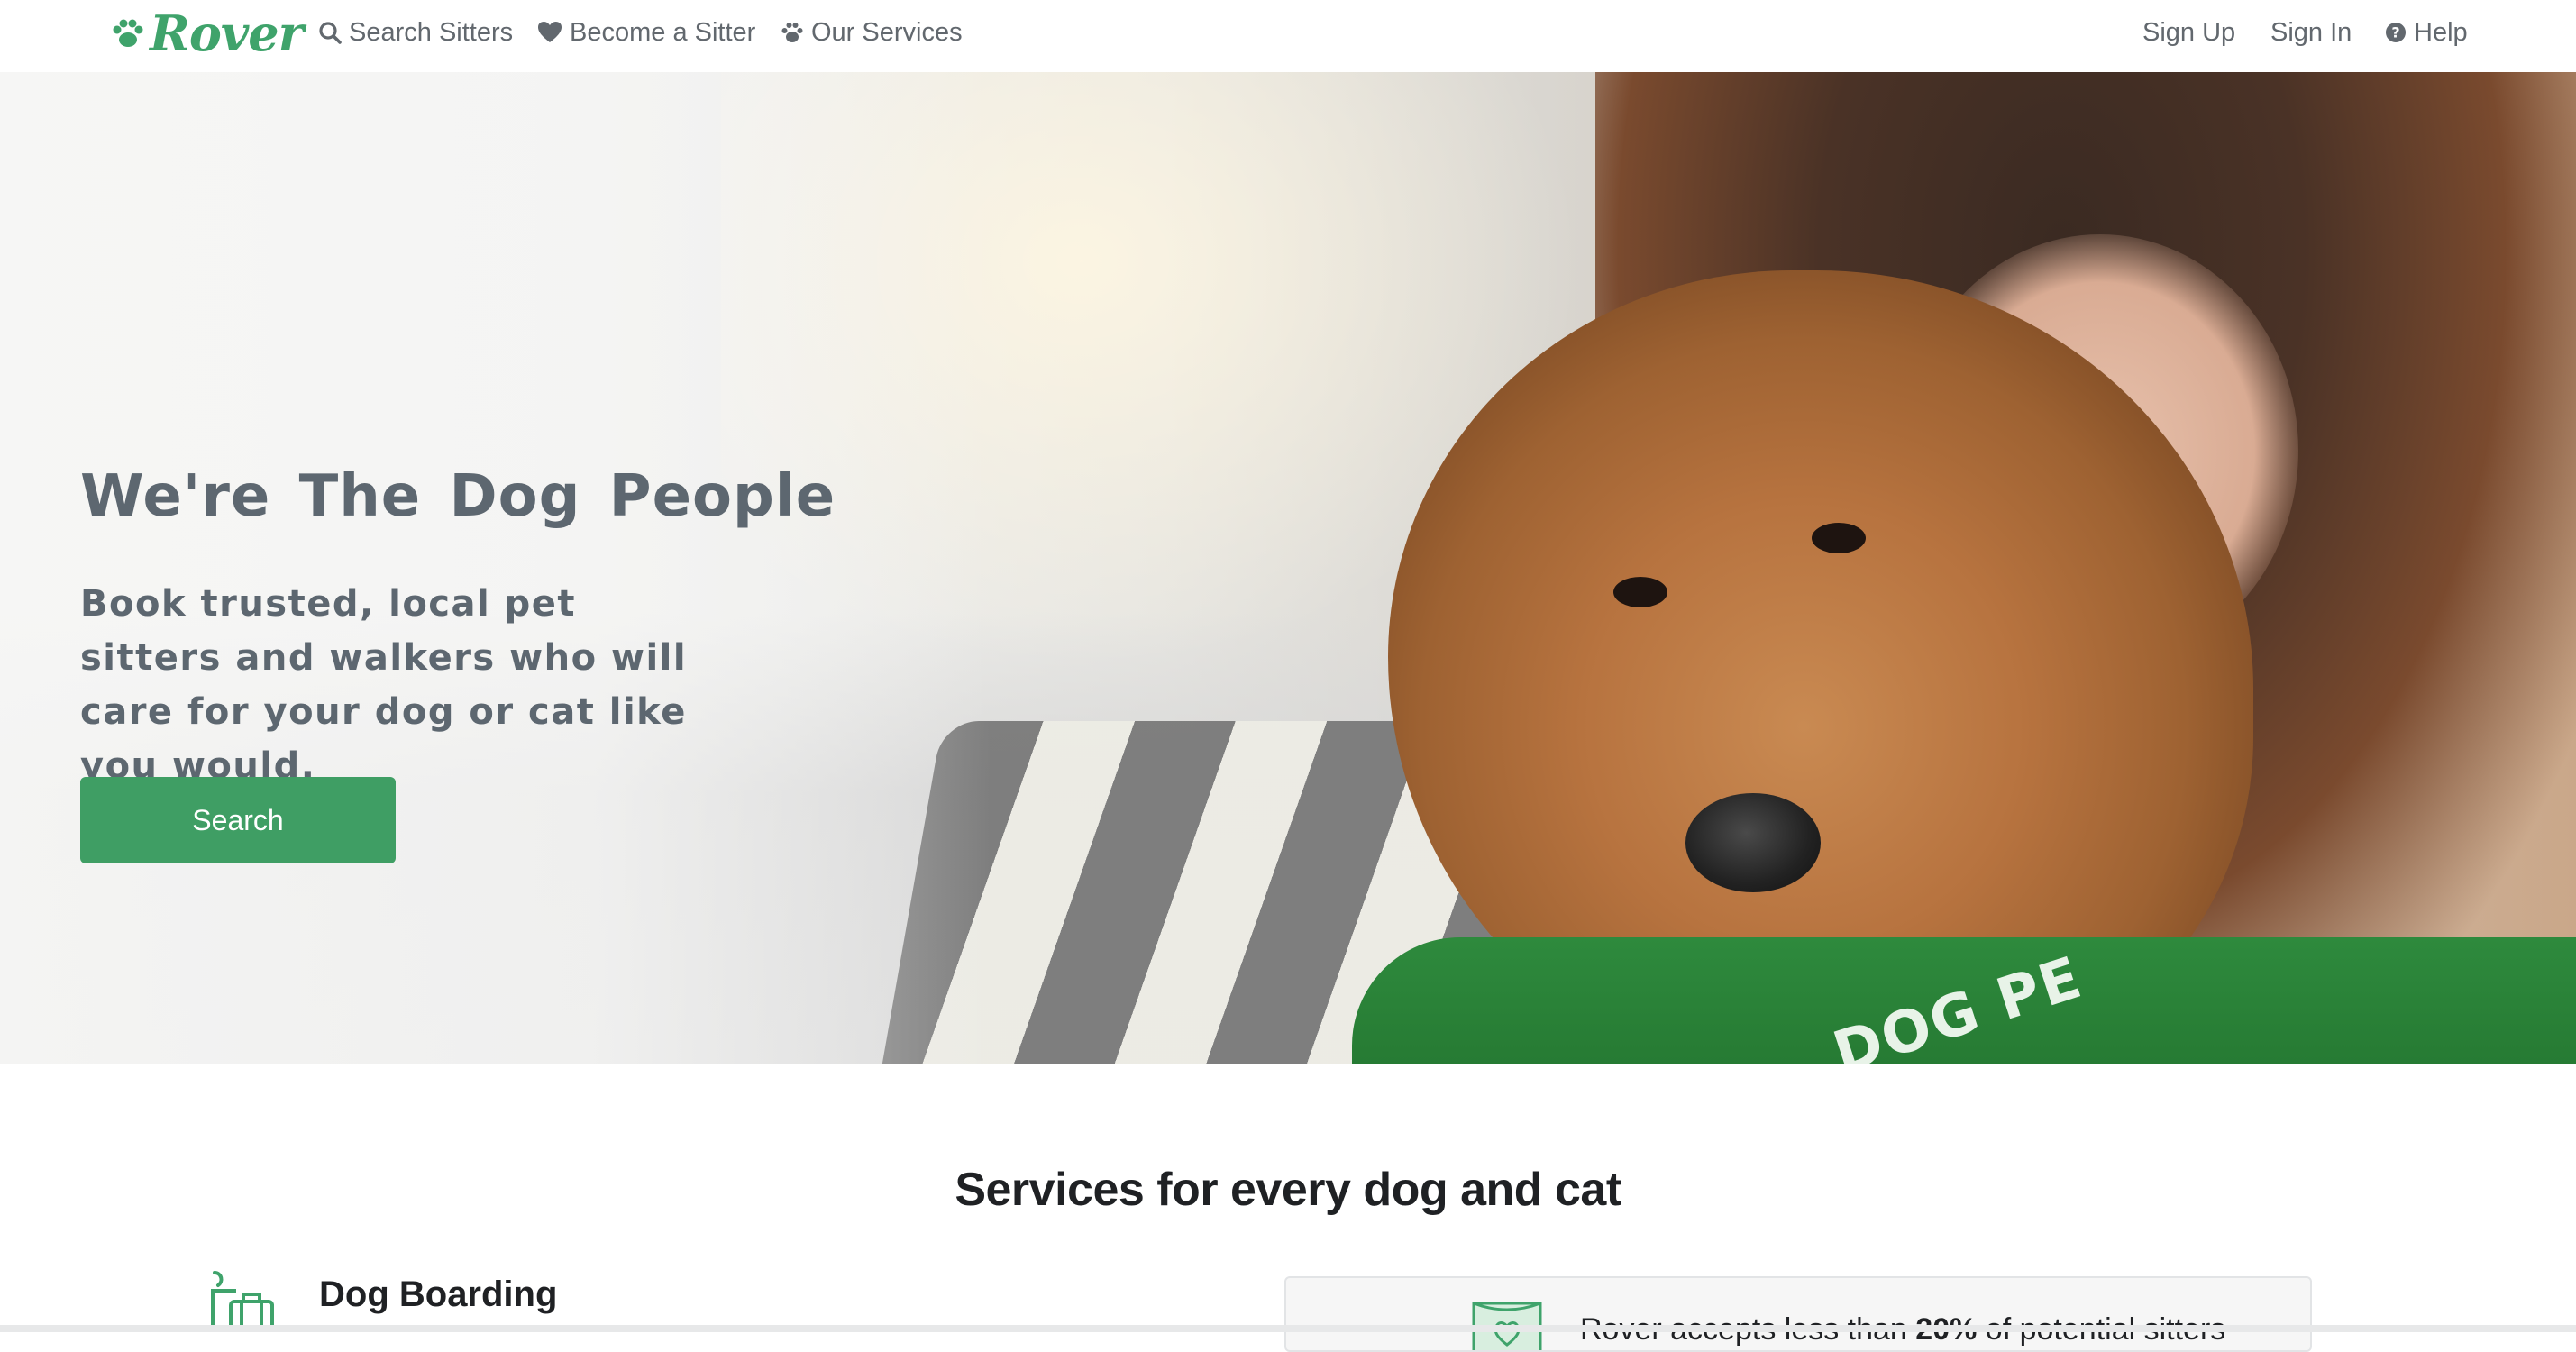 The image size is (2576, 1352). I want to click on heart-icon, so click(550, 32).